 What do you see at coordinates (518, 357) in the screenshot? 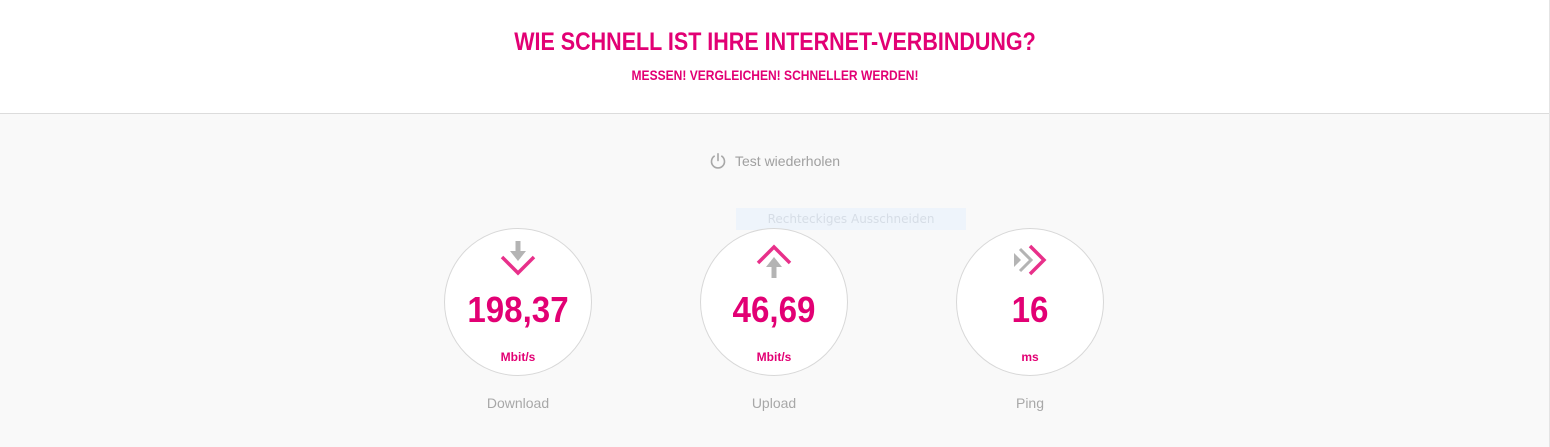
I see `download-unit: Mbit/s` at bounding box center [518, 357].